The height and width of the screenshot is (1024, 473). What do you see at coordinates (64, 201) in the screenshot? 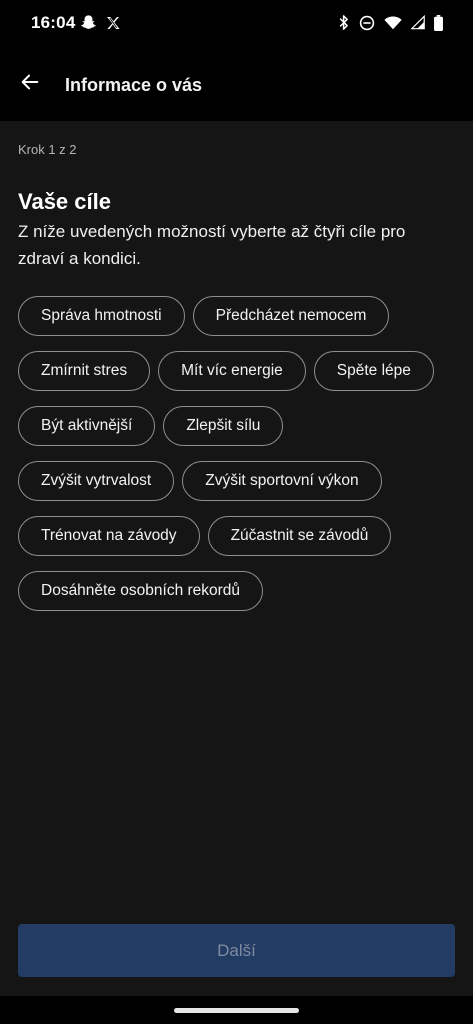
I see `page-title: Vaše cíle` at bounding box center [64, 201].